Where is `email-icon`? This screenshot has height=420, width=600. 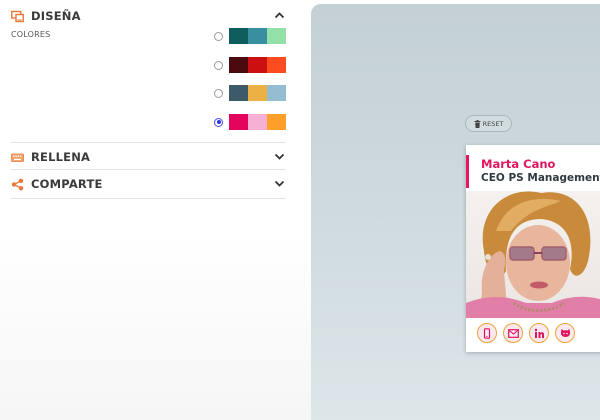
email-icon is located at coordinates (513, 333).